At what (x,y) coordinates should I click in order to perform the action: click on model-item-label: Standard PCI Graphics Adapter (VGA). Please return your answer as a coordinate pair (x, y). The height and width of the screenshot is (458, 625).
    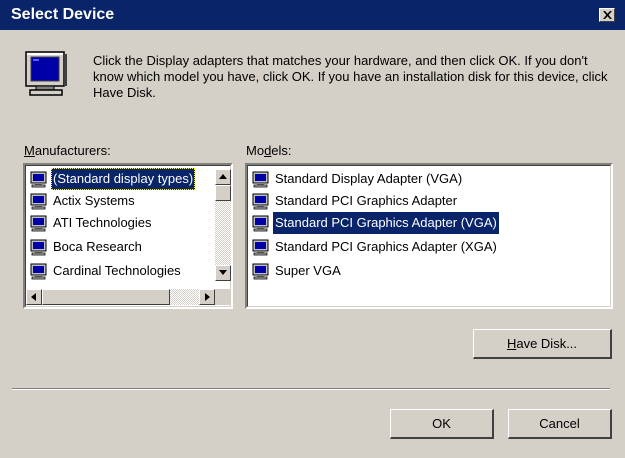
    Looking at the image, I should click on (386, 223).